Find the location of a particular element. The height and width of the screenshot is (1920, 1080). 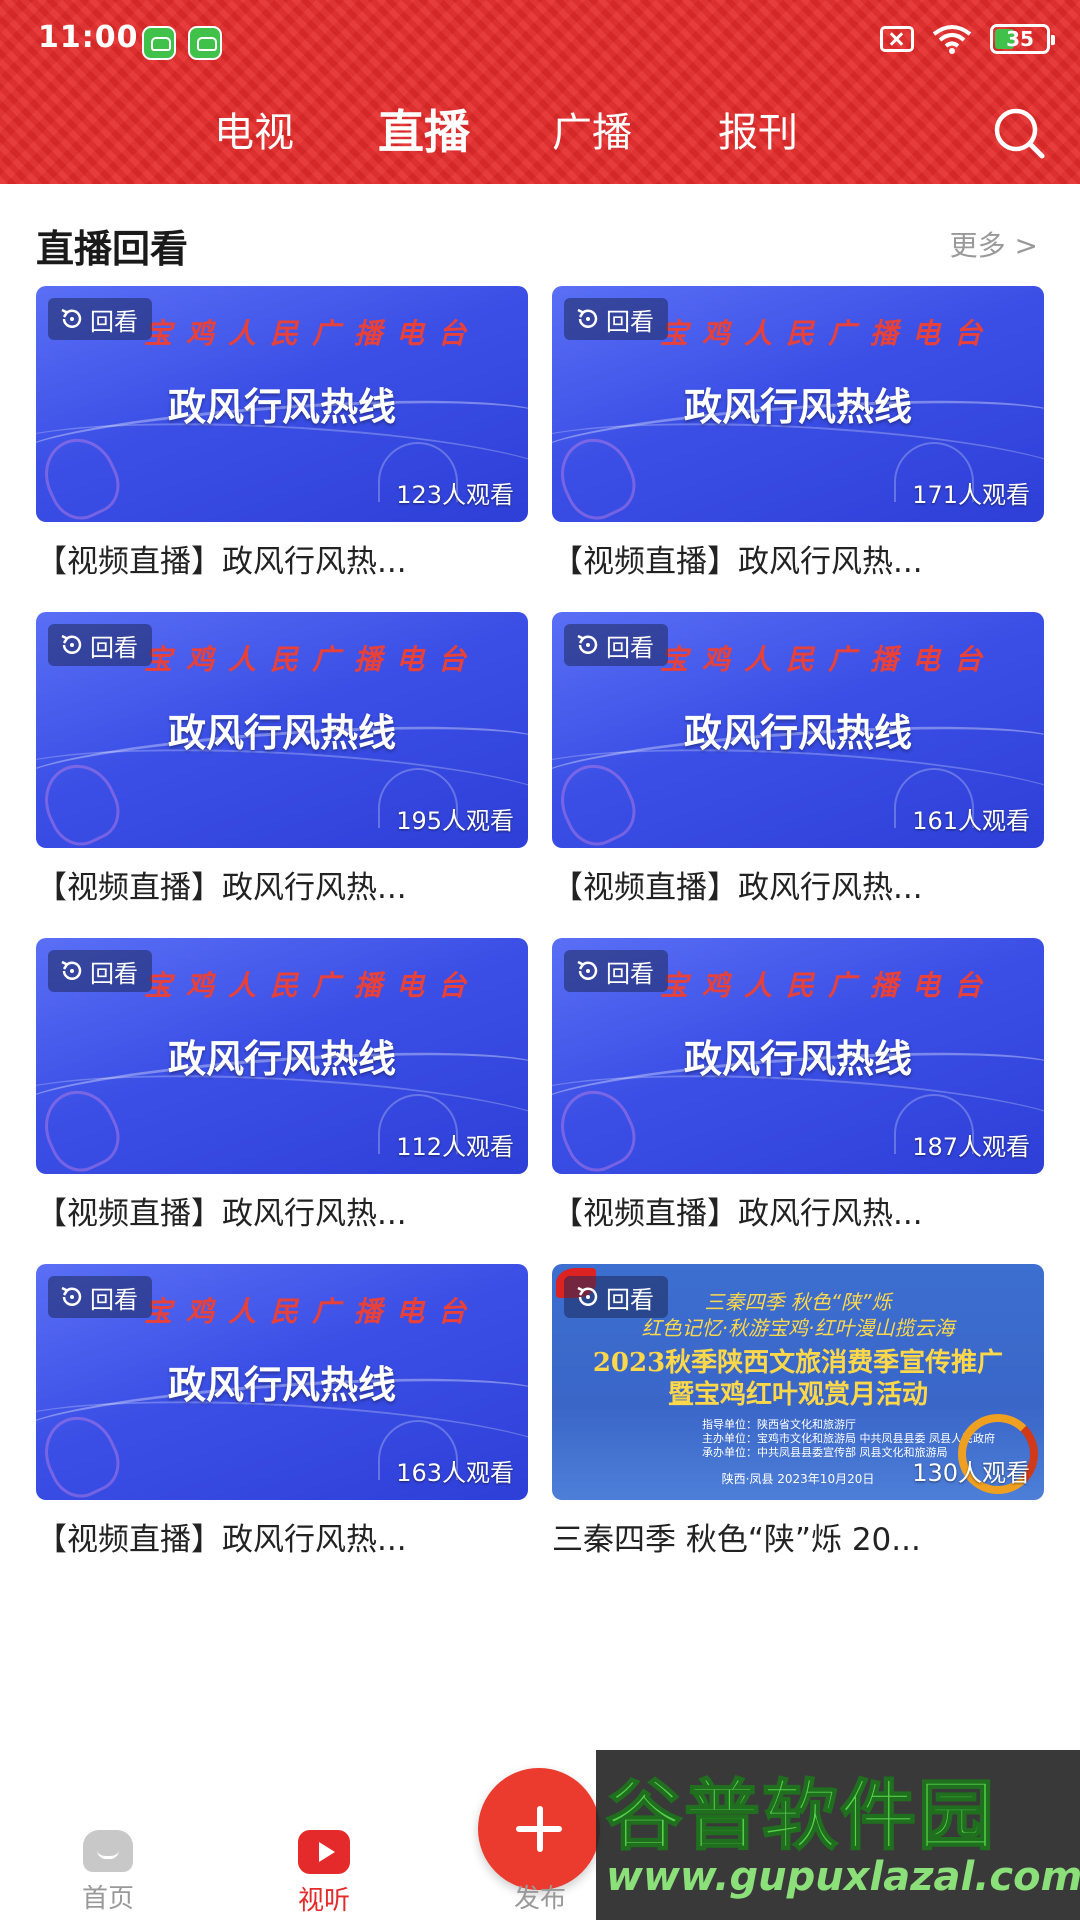

view-count: 130人观看 is located at coordinates (971, 1473).